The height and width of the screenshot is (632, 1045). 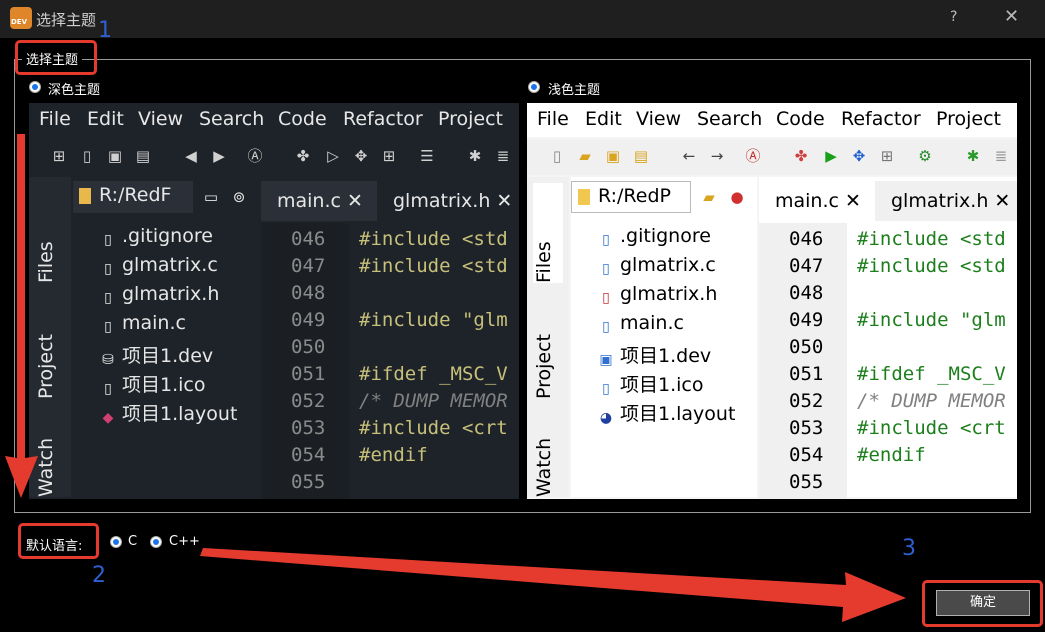 I want to click on annotation-arrow-down, so click(x=21, y=316).